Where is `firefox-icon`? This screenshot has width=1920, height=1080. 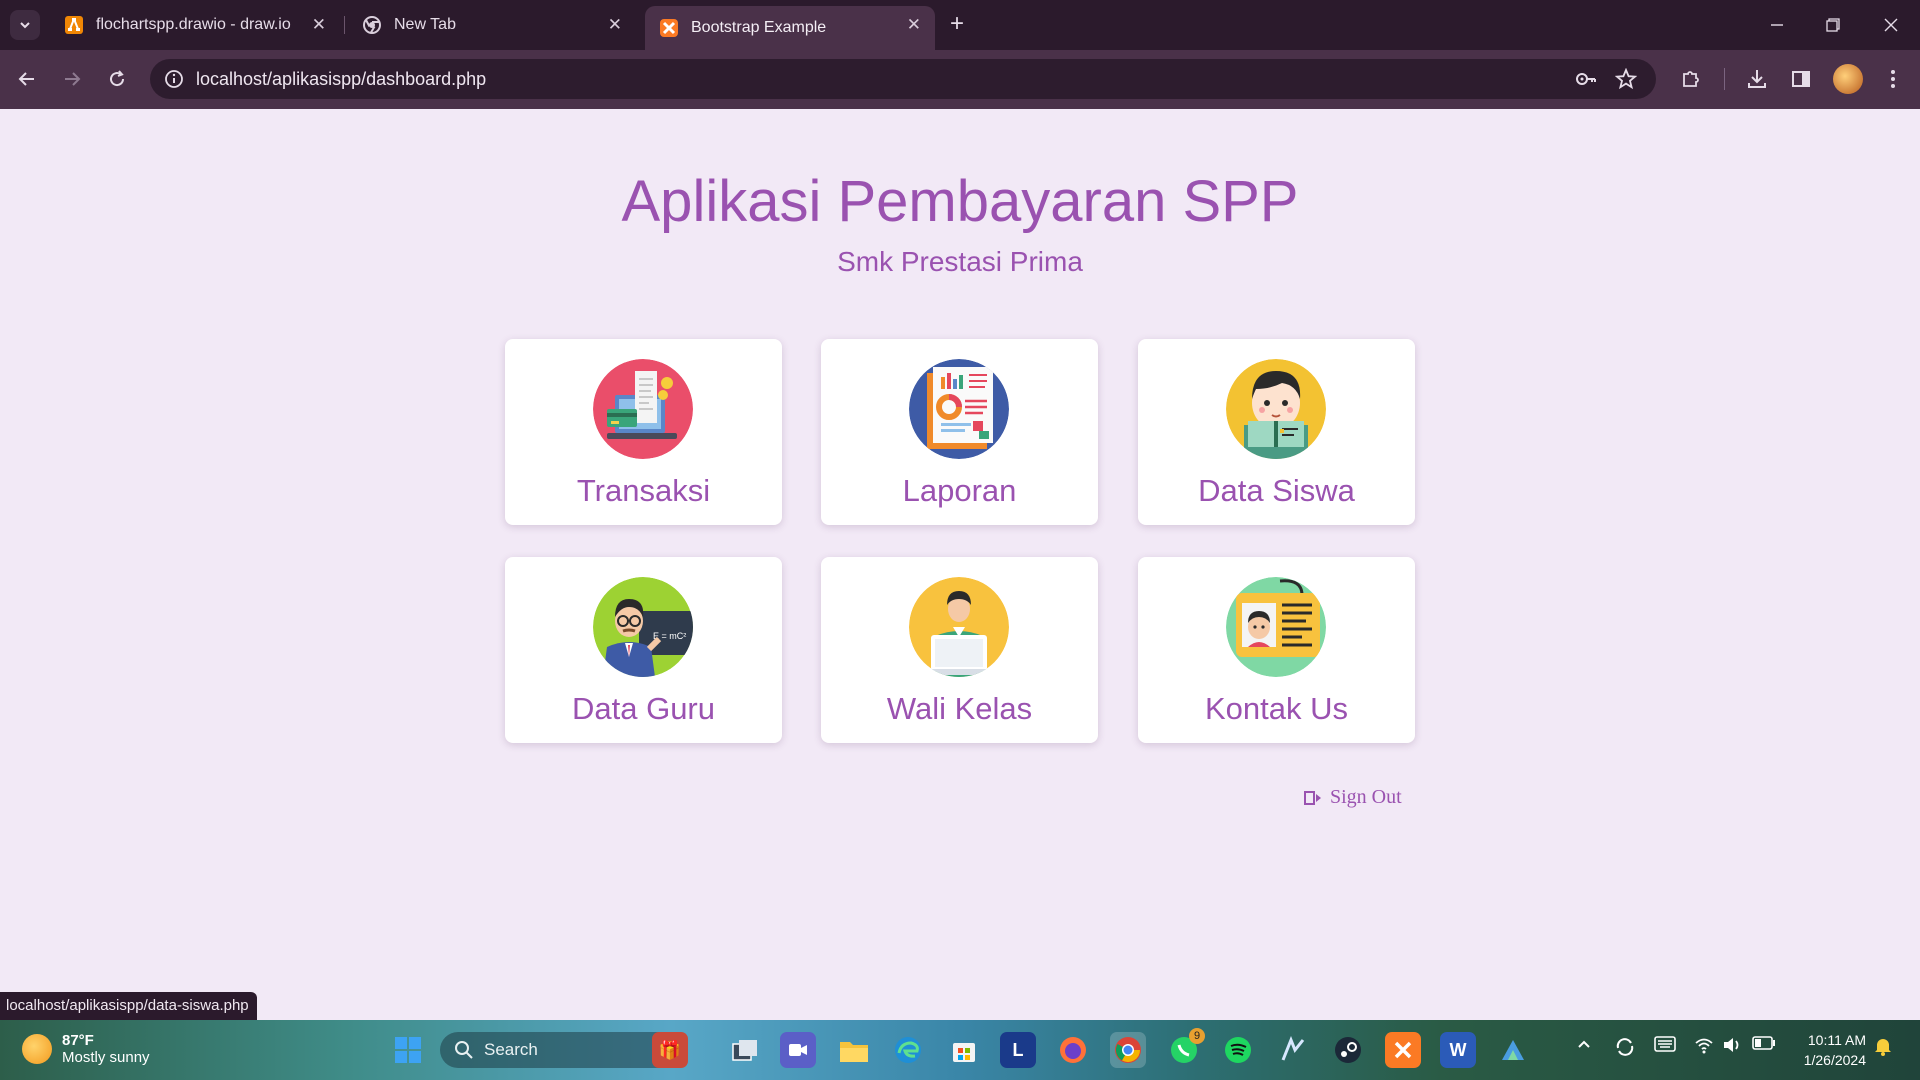
firefox-icon is located at coordinates (1073, 1050).